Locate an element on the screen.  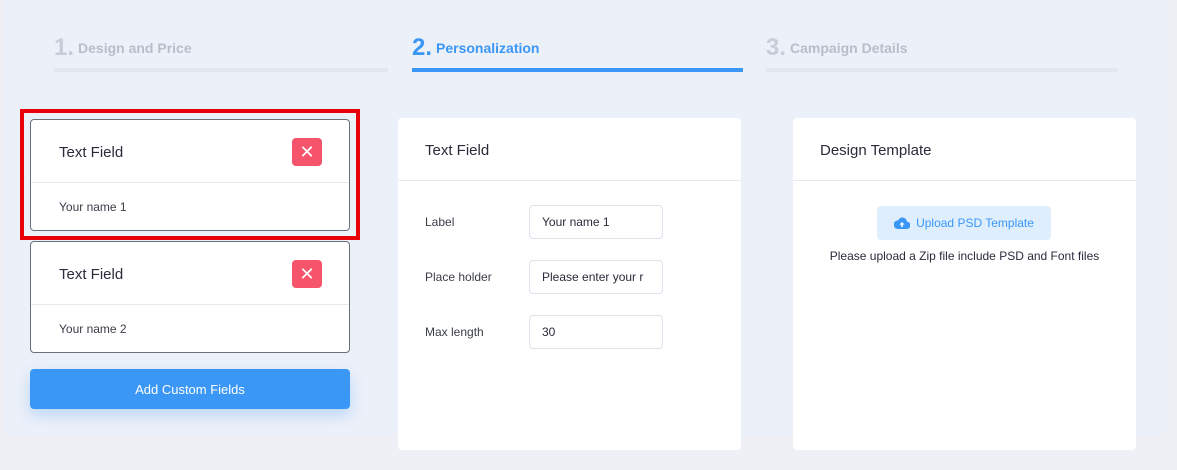
field-card-value: Your name 2 is located at coordinates (93, 329).